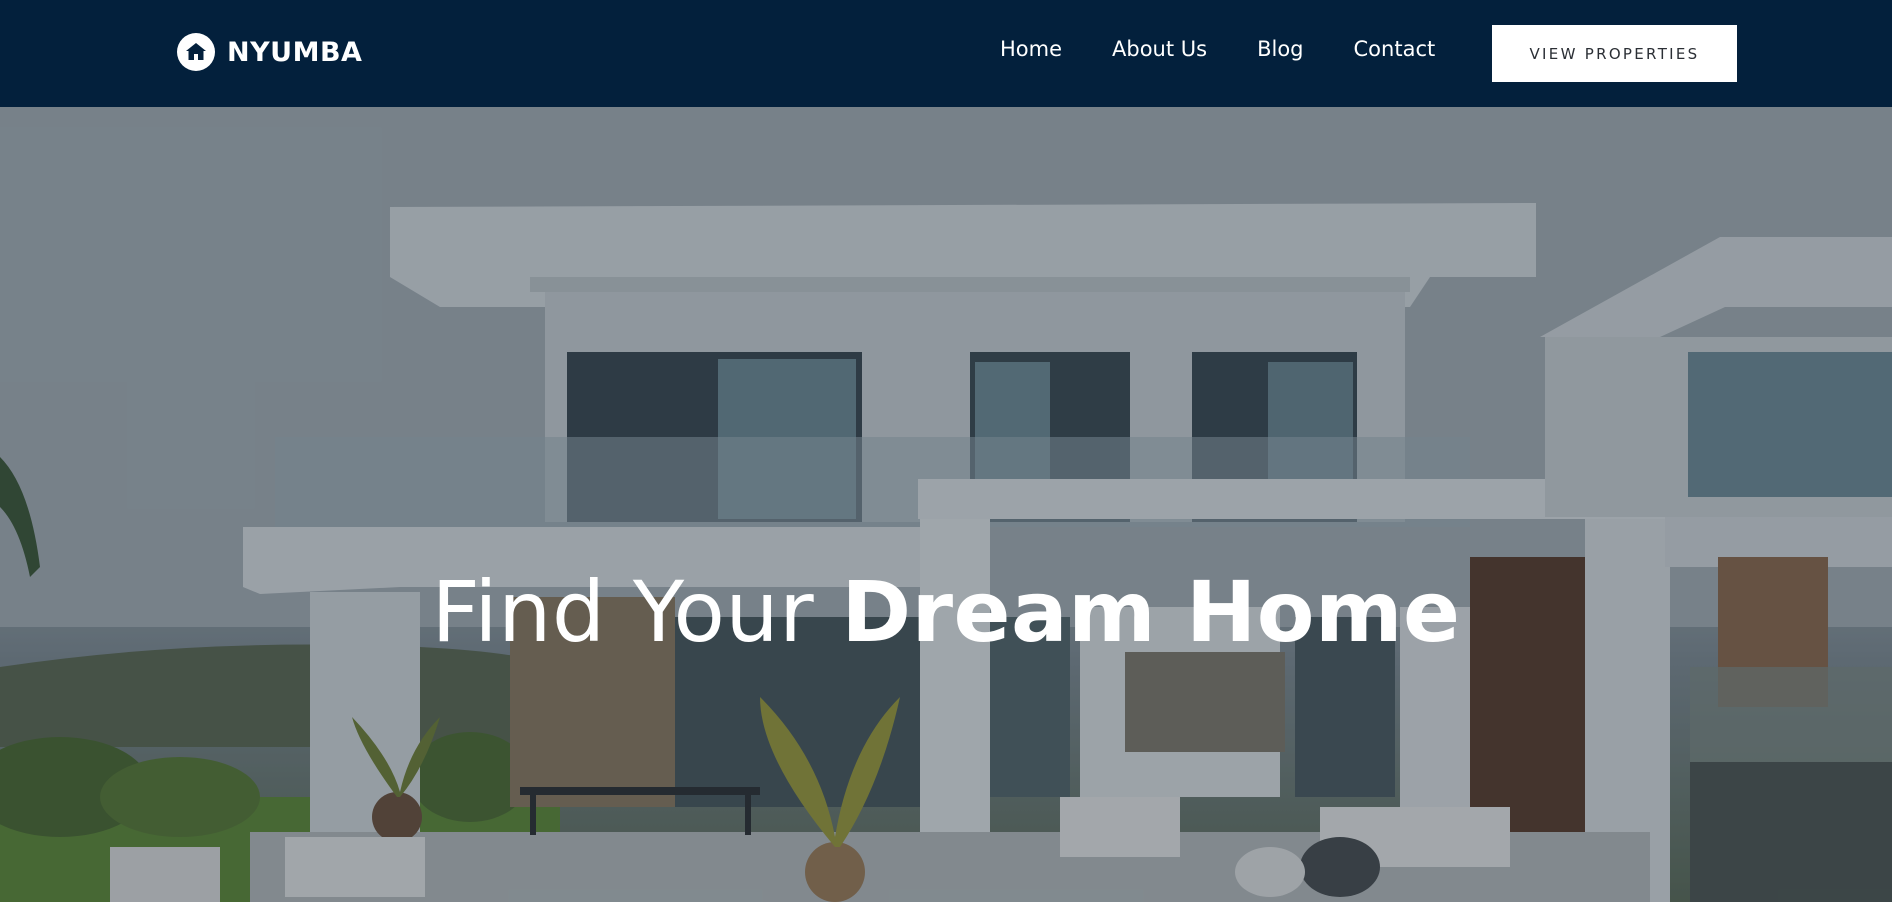  I want to click on nav-about-link: About Us, so click(1159, 49).